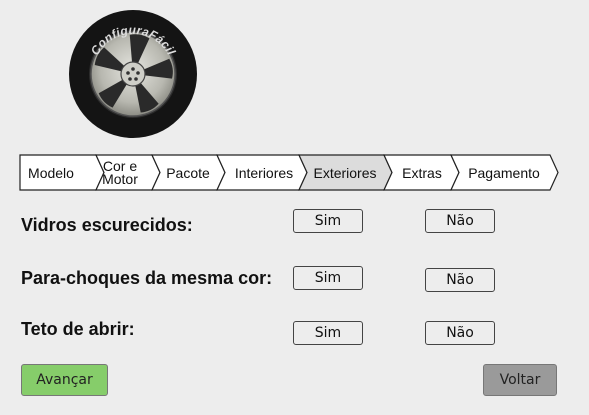  Describe the element at coordinates (133, 74) in the screenshot. I see `logo-tire-wheel: ConfiguraFácil` at that location.